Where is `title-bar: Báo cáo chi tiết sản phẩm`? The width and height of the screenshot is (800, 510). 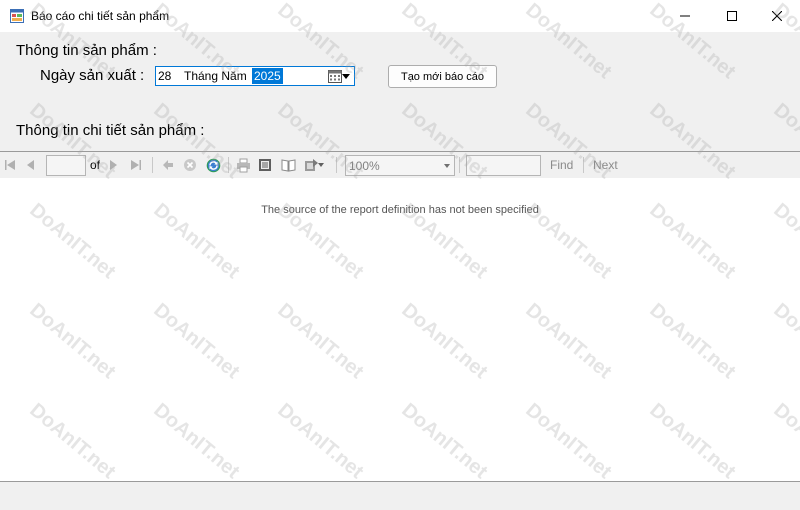 title-bar: Báo cáo chi tiết sản phẩm is located at coordinates (400, 16).